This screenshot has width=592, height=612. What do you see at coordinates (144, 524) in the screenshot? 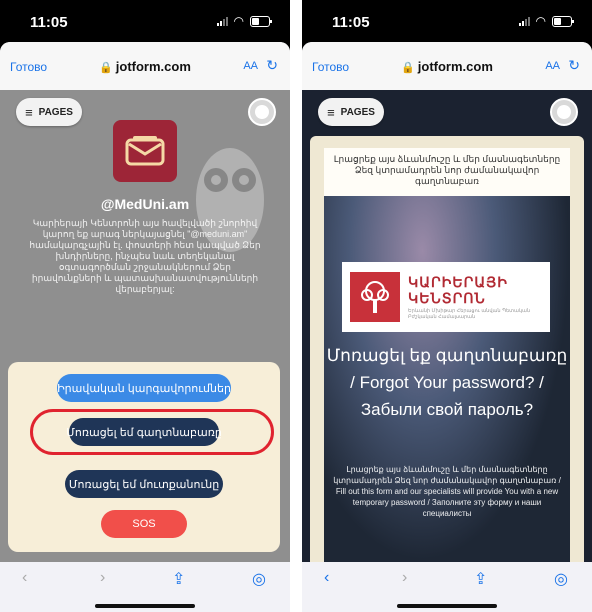
I see `sos-button: SOS` at bounding box center [144, 524].